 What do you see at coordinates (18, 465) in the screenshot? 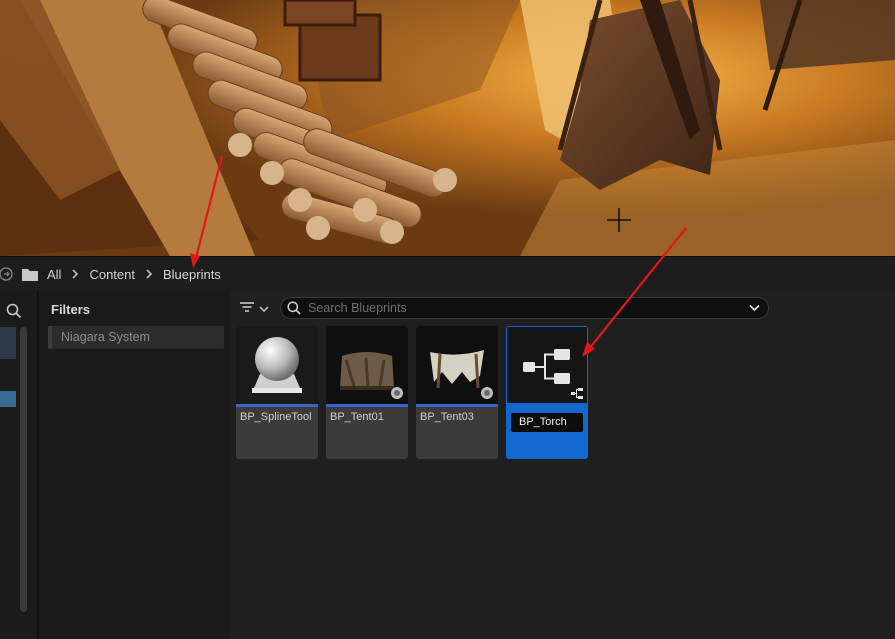
I see `sources-panel-collapsed` at bounding box center [18, 465].